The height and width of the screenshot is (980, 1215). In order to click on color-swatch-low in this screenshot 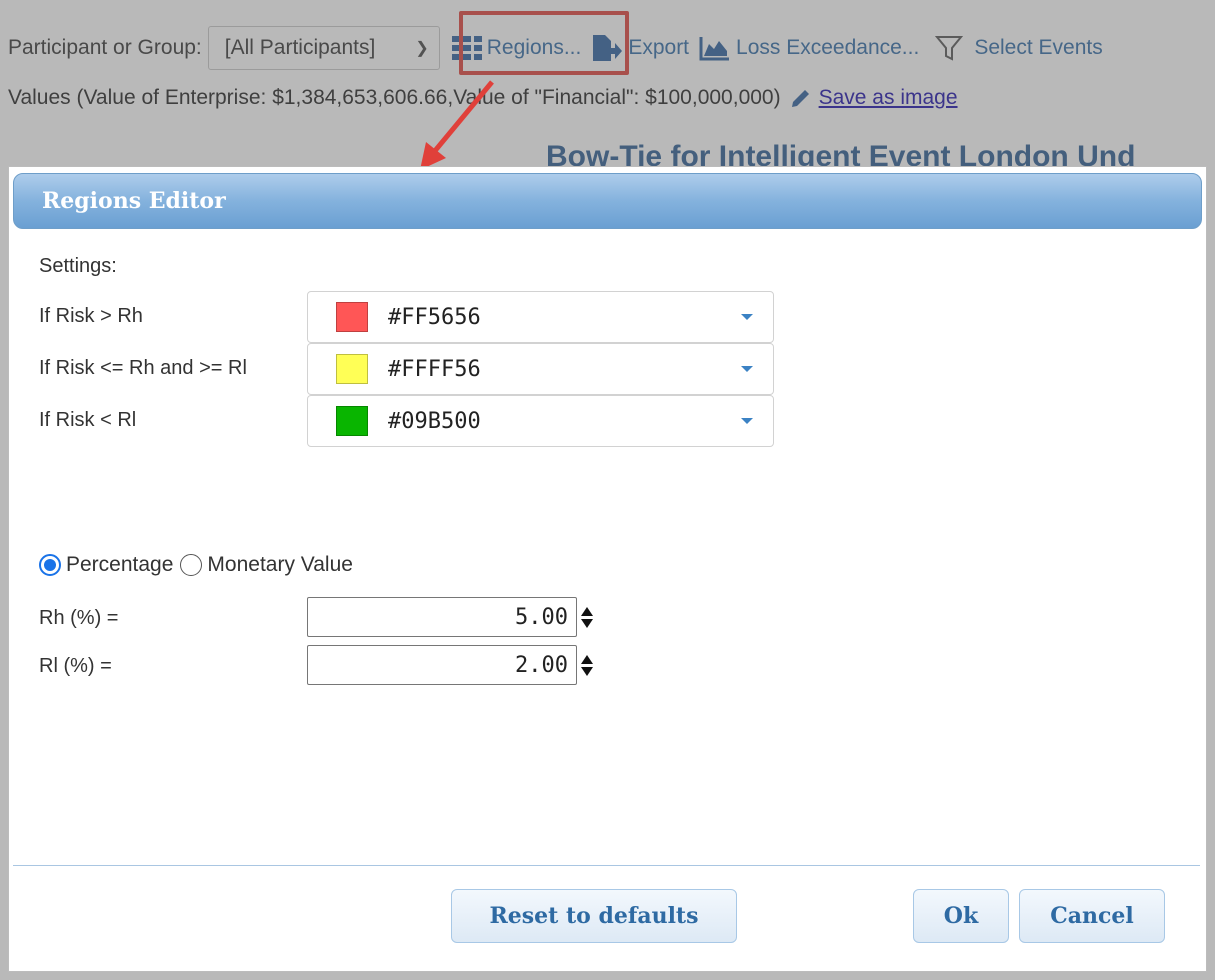, I will do `click(352, 421)`.